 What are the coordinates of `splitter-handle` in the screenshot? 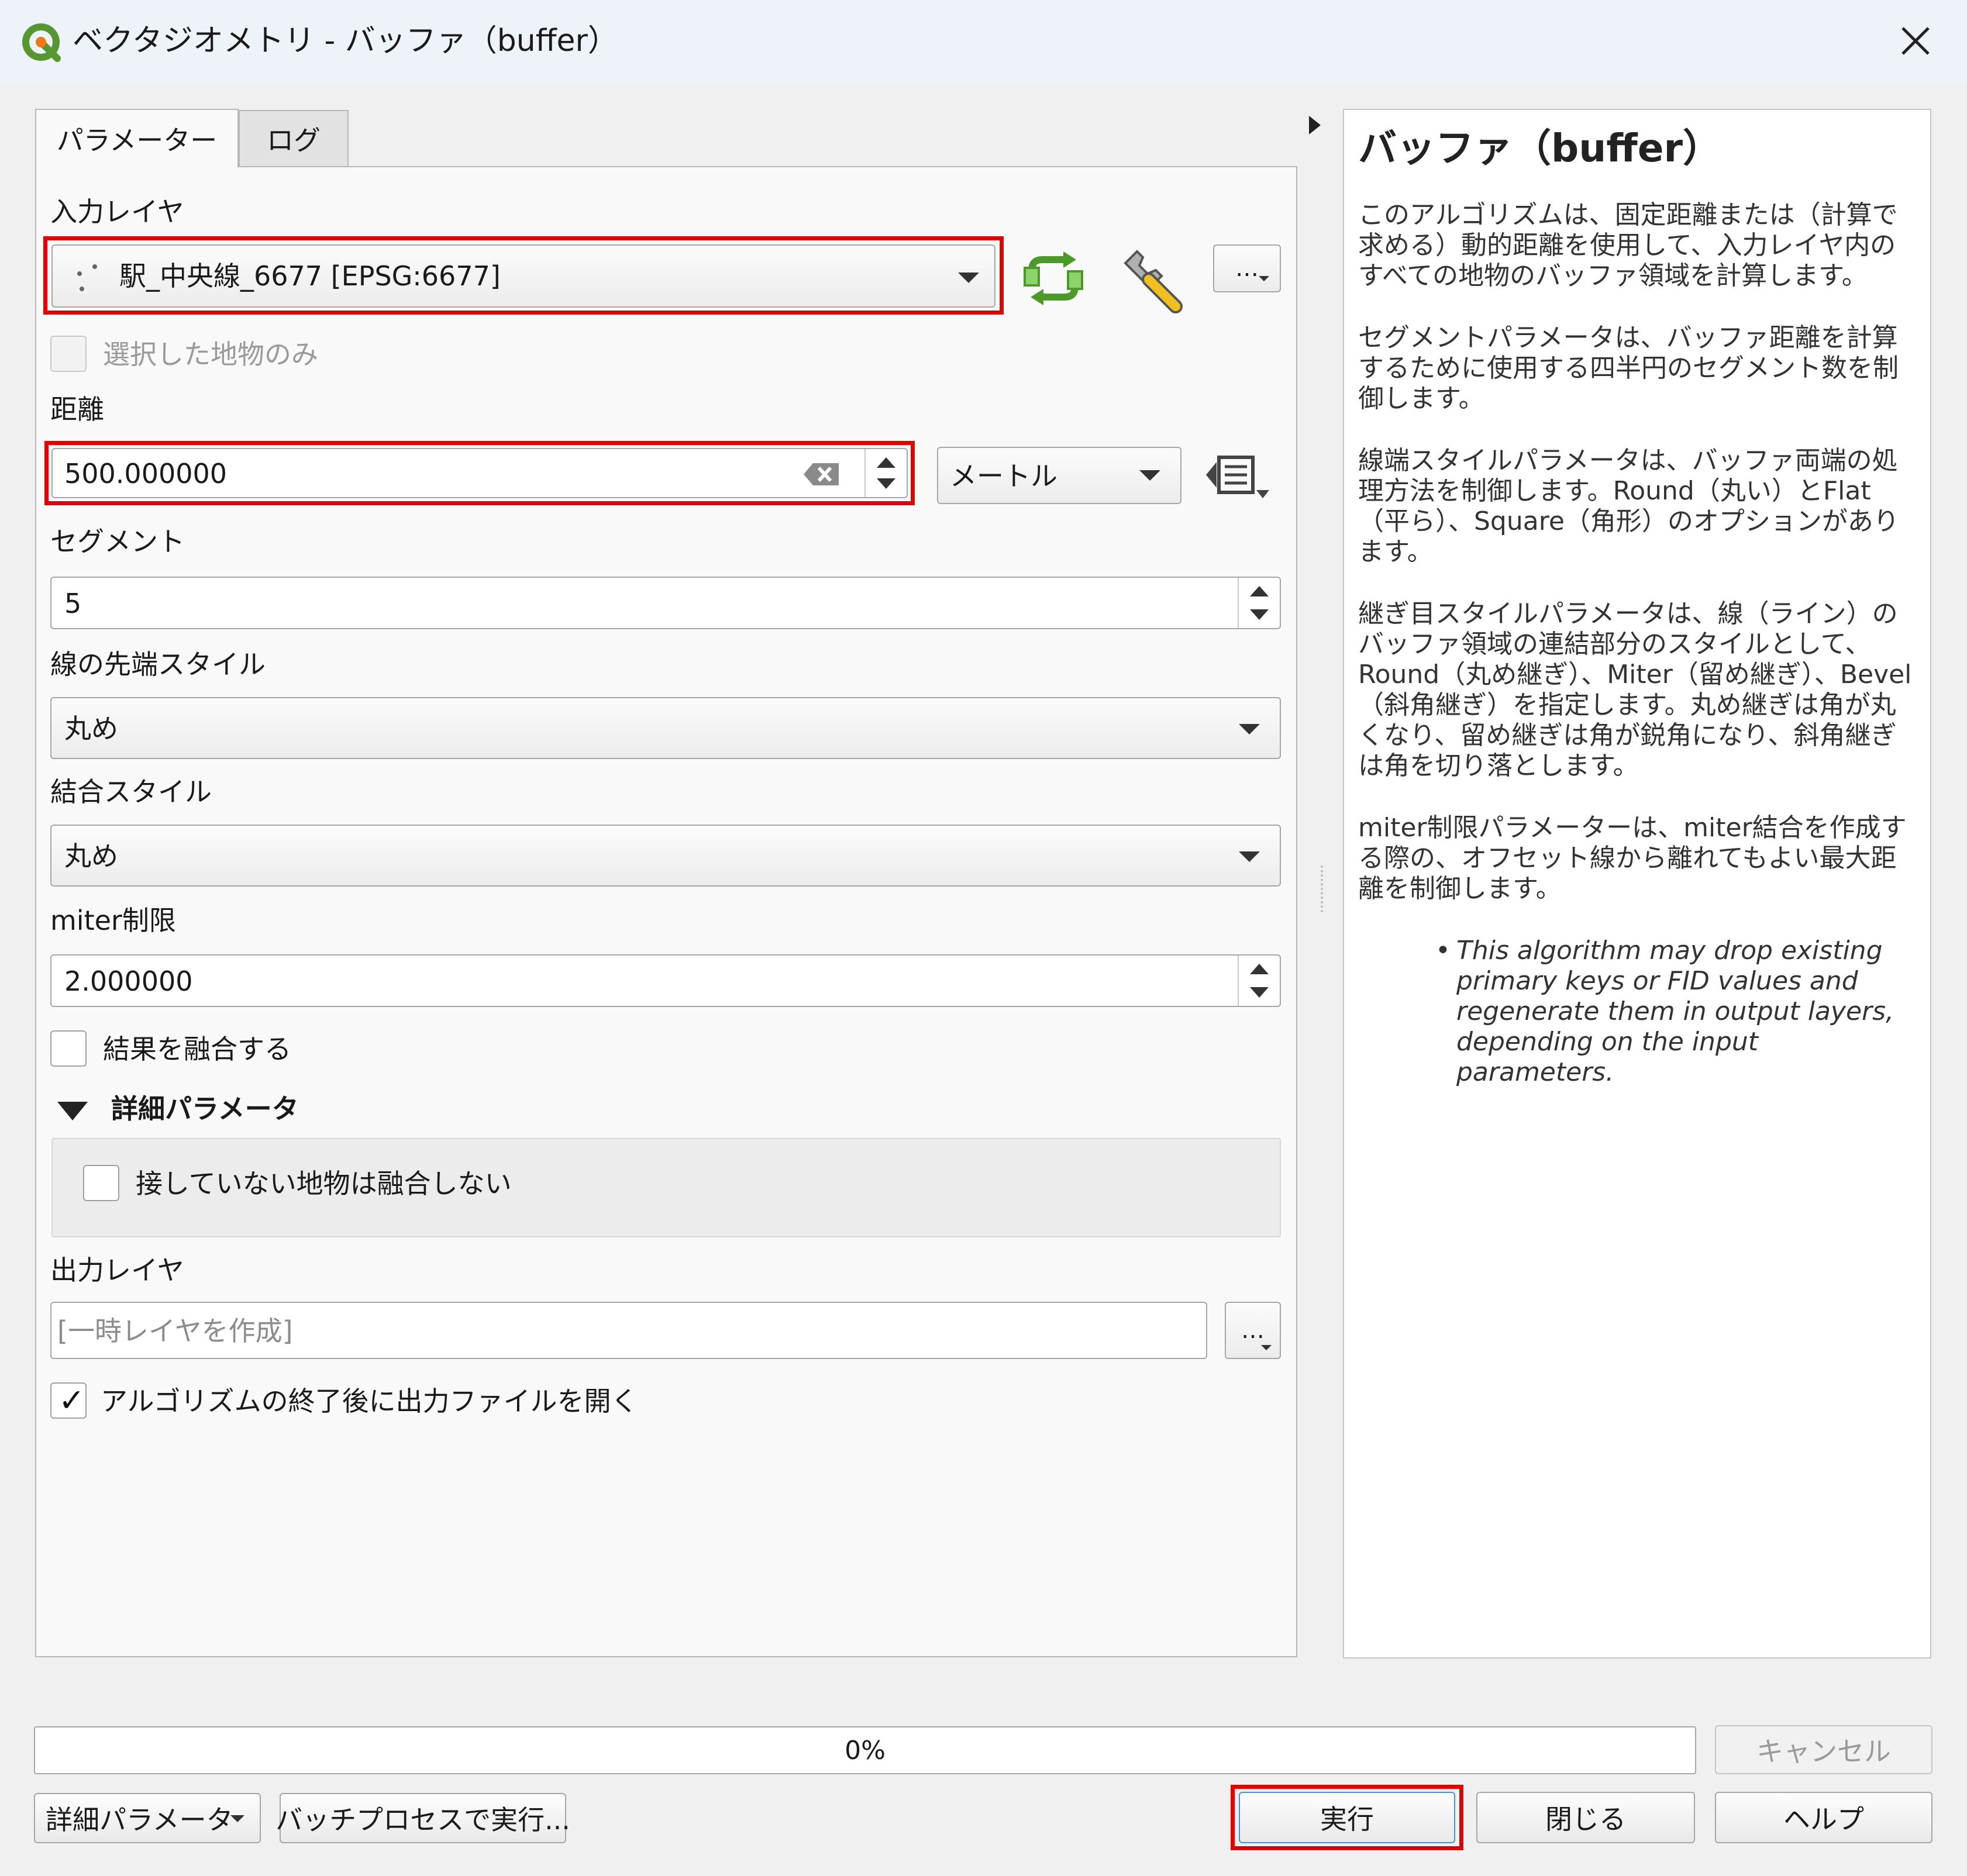 It's located at (1322, 889).